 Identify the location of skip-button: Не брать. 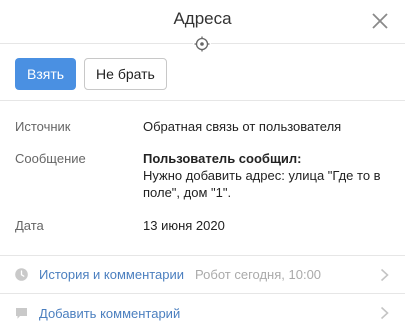
(125, 74).